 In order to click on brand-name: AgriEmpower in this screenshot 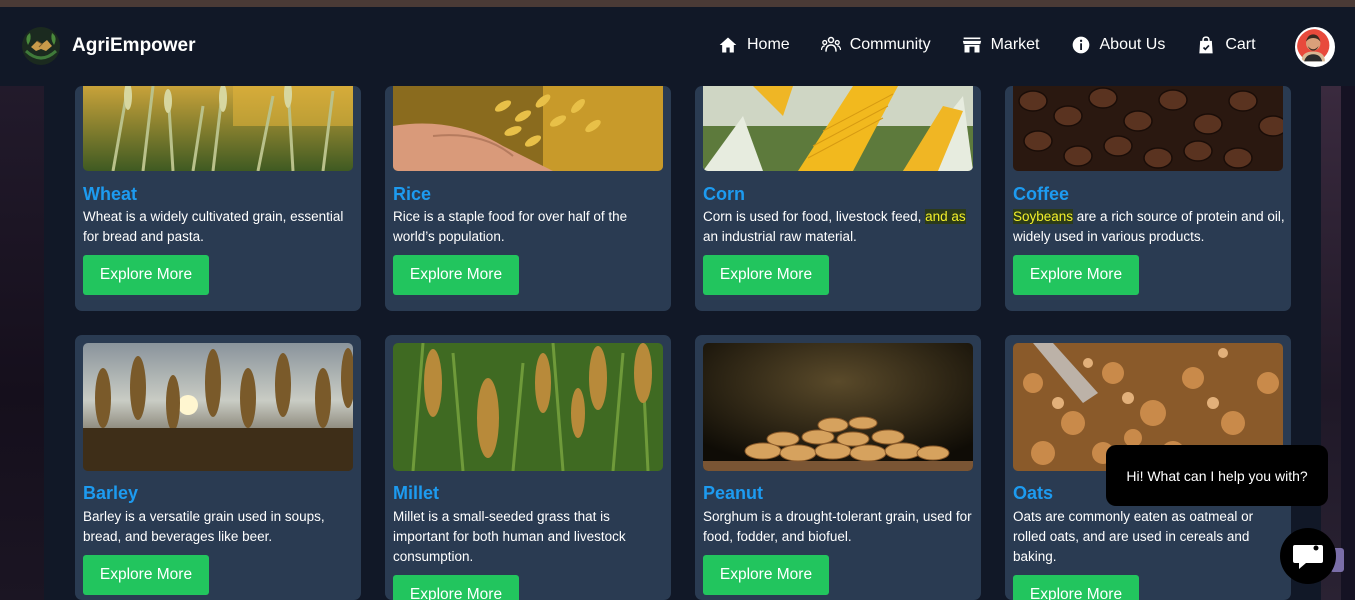, I will do `click(134, 45)`.